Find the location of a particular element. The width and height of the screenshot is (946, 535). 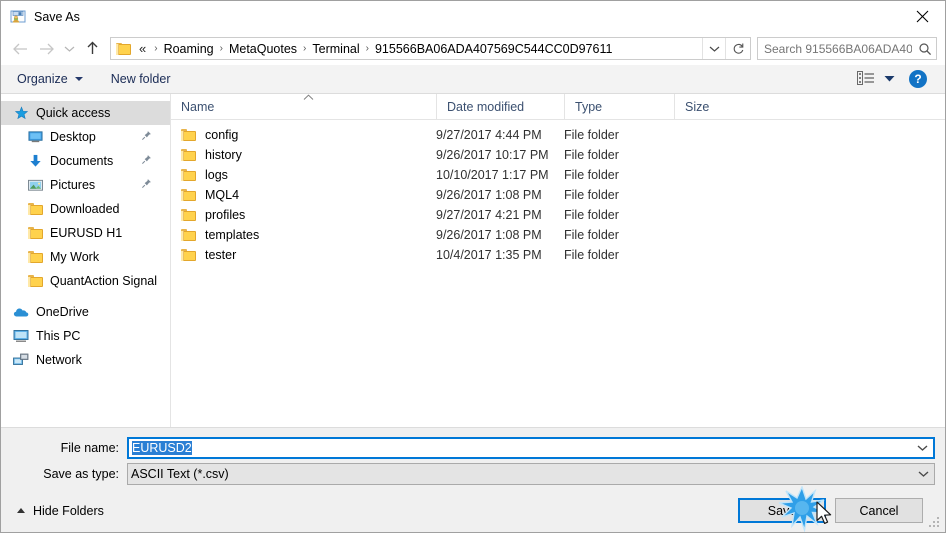

address-bar-controls is located at coordinates (726, 48).